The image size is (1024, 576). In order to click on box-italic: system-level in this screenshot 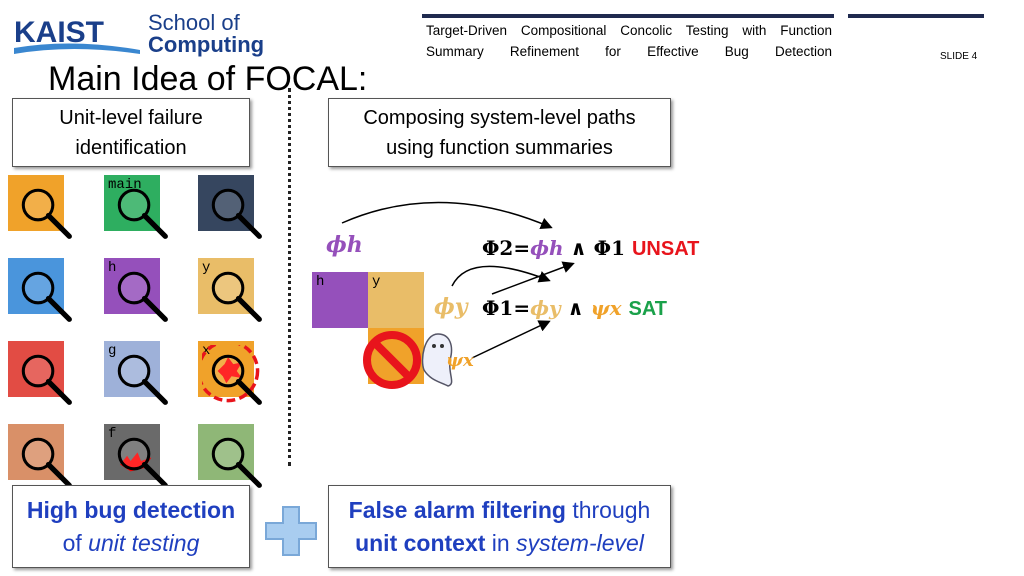, I will do `click(580, 542)`.